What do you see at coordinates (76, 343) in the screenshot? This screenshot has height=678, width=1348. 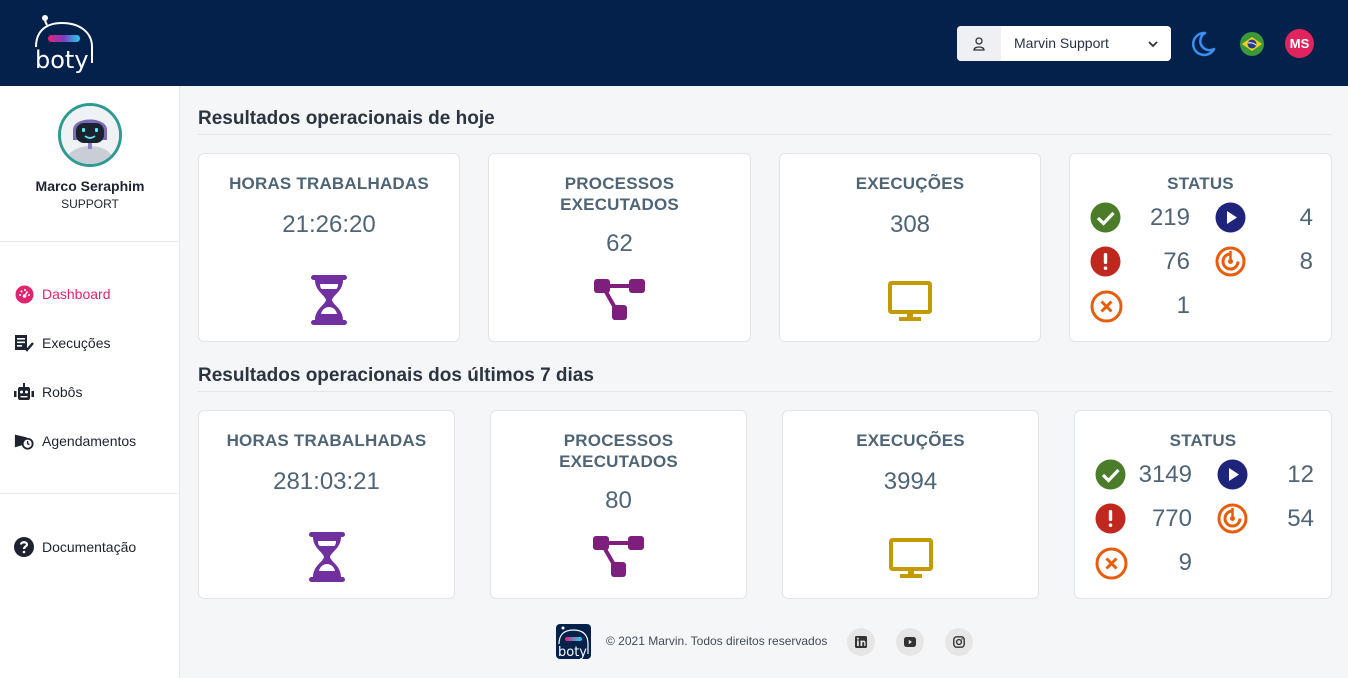 I see `sidebar-item-label: Execuções` at bounding box center [76, 343].